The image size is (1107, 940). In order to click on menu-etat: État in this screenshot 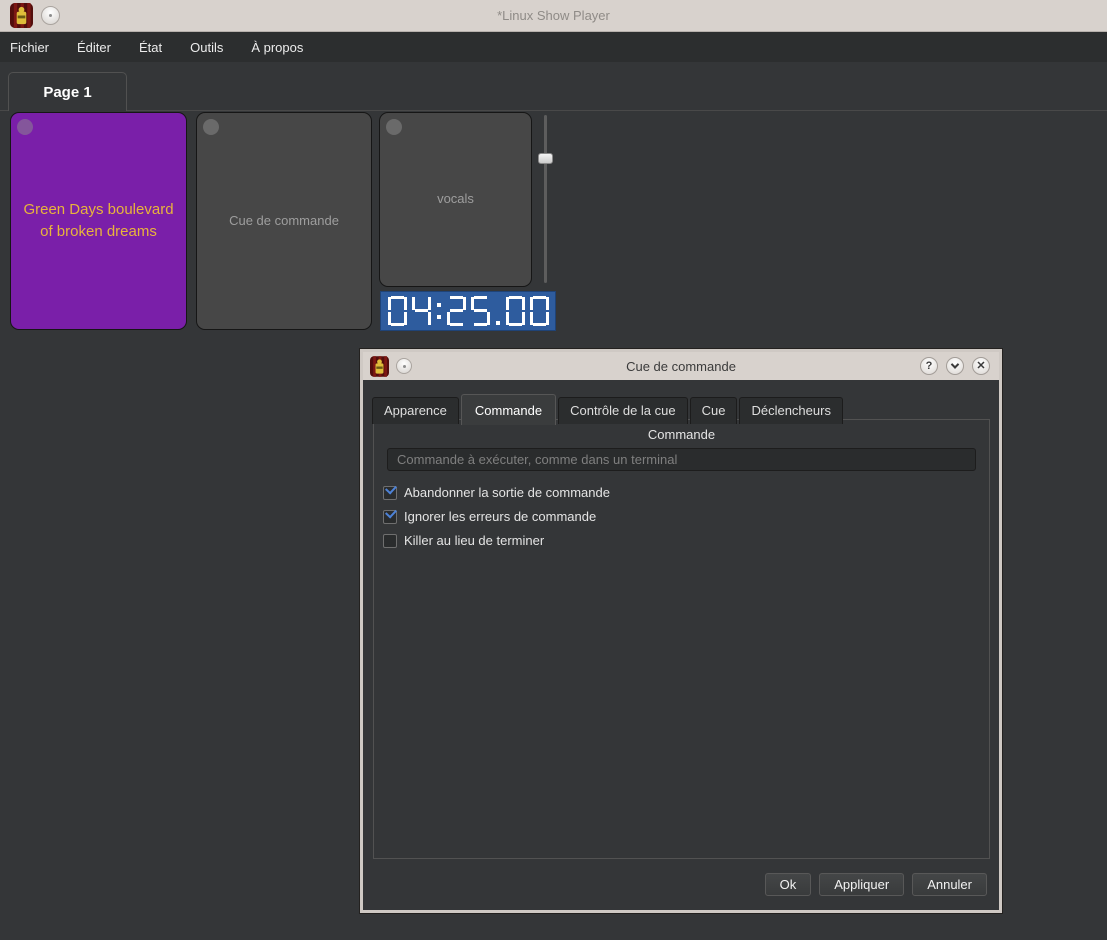, I will do `click(150, 47)`.